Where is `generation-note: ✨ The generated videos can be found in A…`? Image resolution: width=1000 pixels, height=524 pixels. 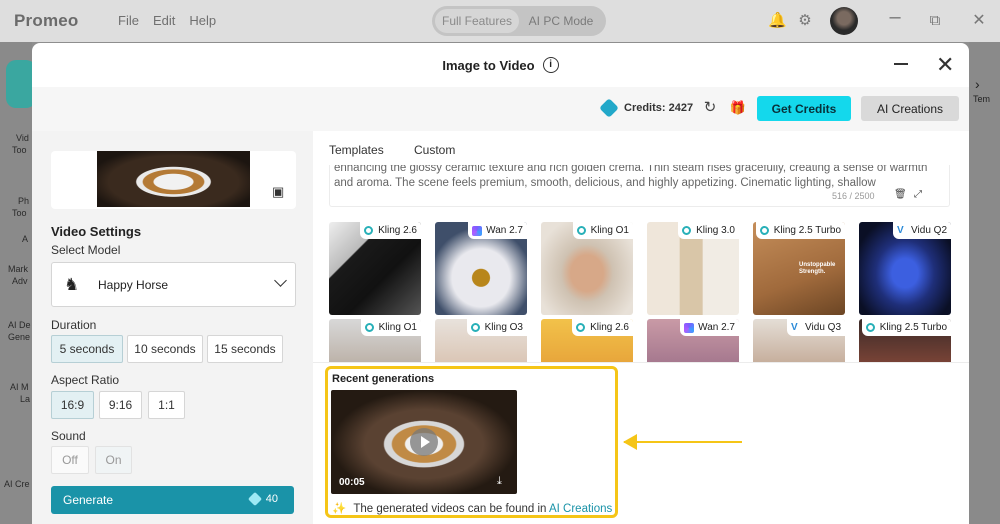
generation-note: ✨ The generated videos can be found in A… is located at coordinates (472, 508).